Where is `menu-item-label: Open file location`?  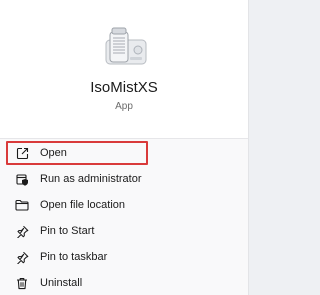 menu-item-label: Open file location is located at coordinates (82, 205).